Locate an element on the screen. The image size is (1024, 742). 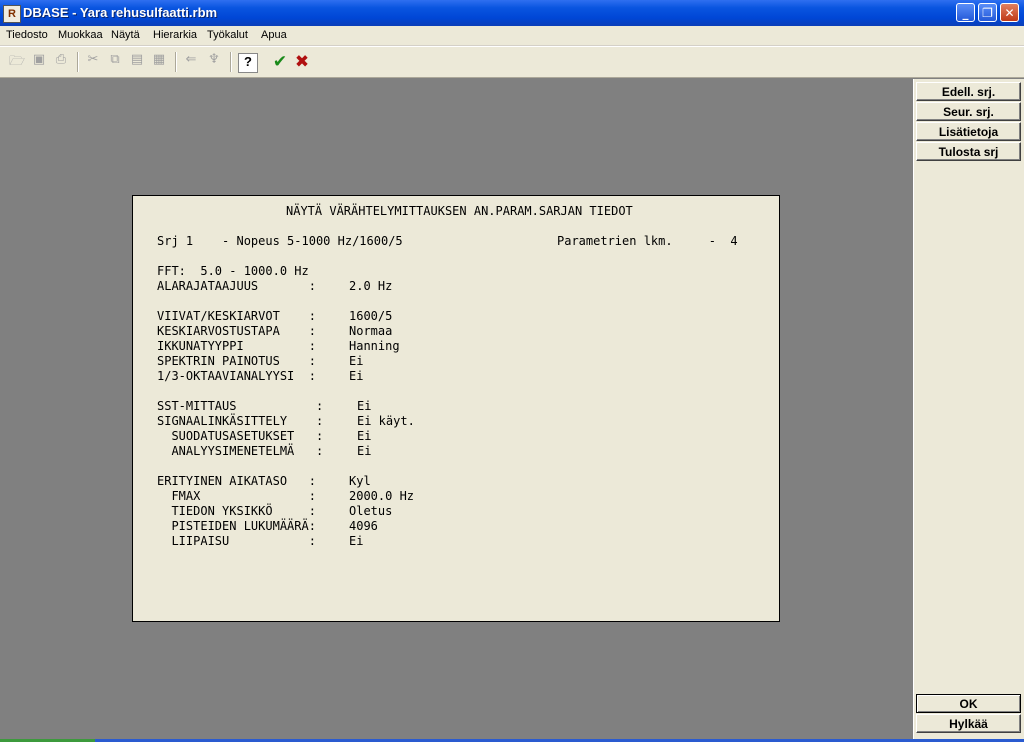
row-label: SUODATUSASETUKSET : is located at coordinates (240, 436).